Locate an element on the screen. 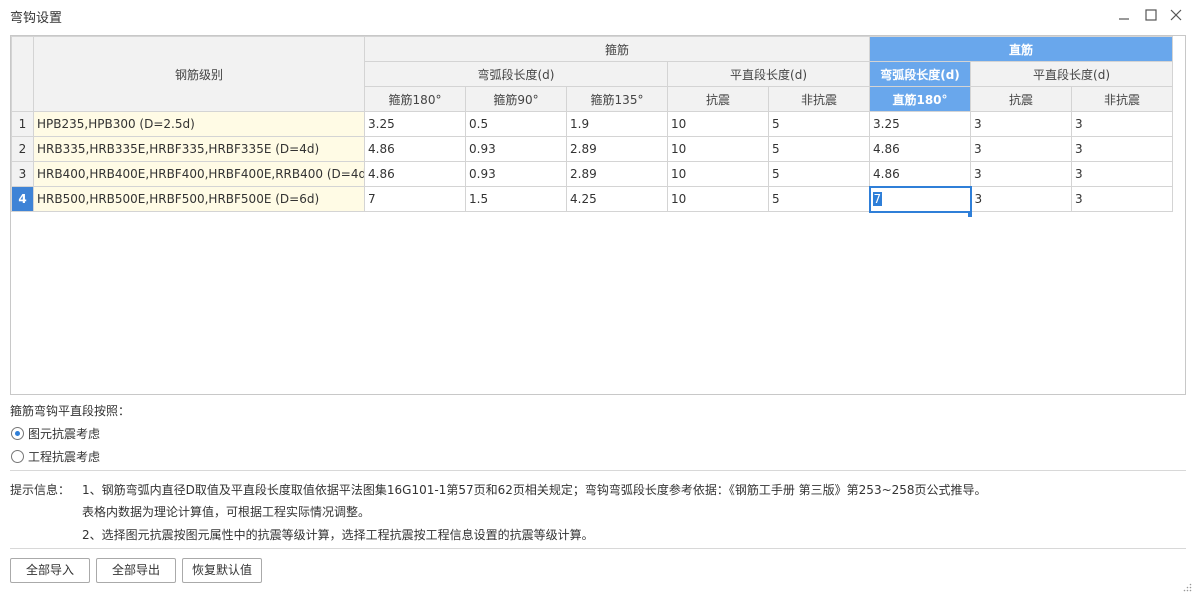  header-s90: 箍筋90° is located at coordinates (516, 99).